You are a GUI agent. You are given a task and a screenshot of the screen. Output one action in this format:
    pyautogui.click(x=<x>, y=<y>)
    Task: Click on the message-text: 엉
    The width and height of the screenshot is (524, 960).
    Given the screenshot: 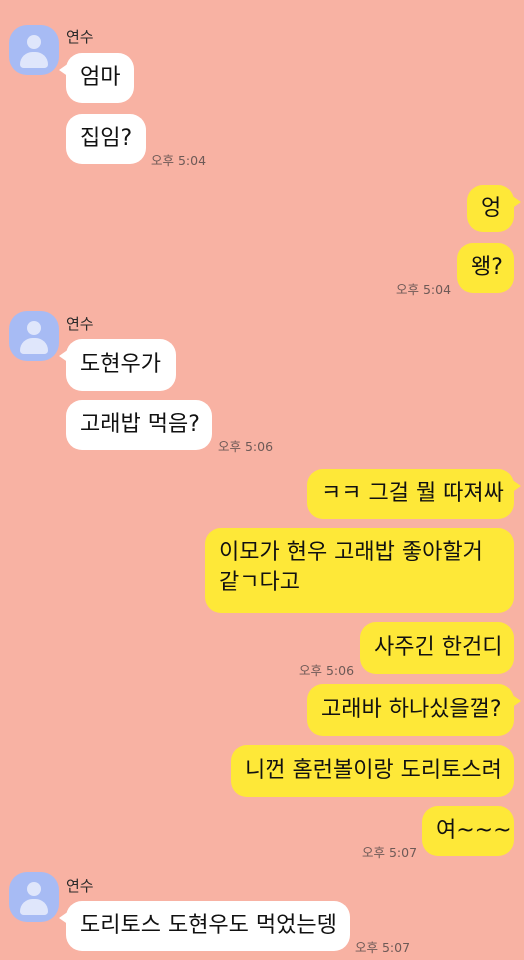 What is the action you would take?
    pyautogui.click(x=491, y=208)
    